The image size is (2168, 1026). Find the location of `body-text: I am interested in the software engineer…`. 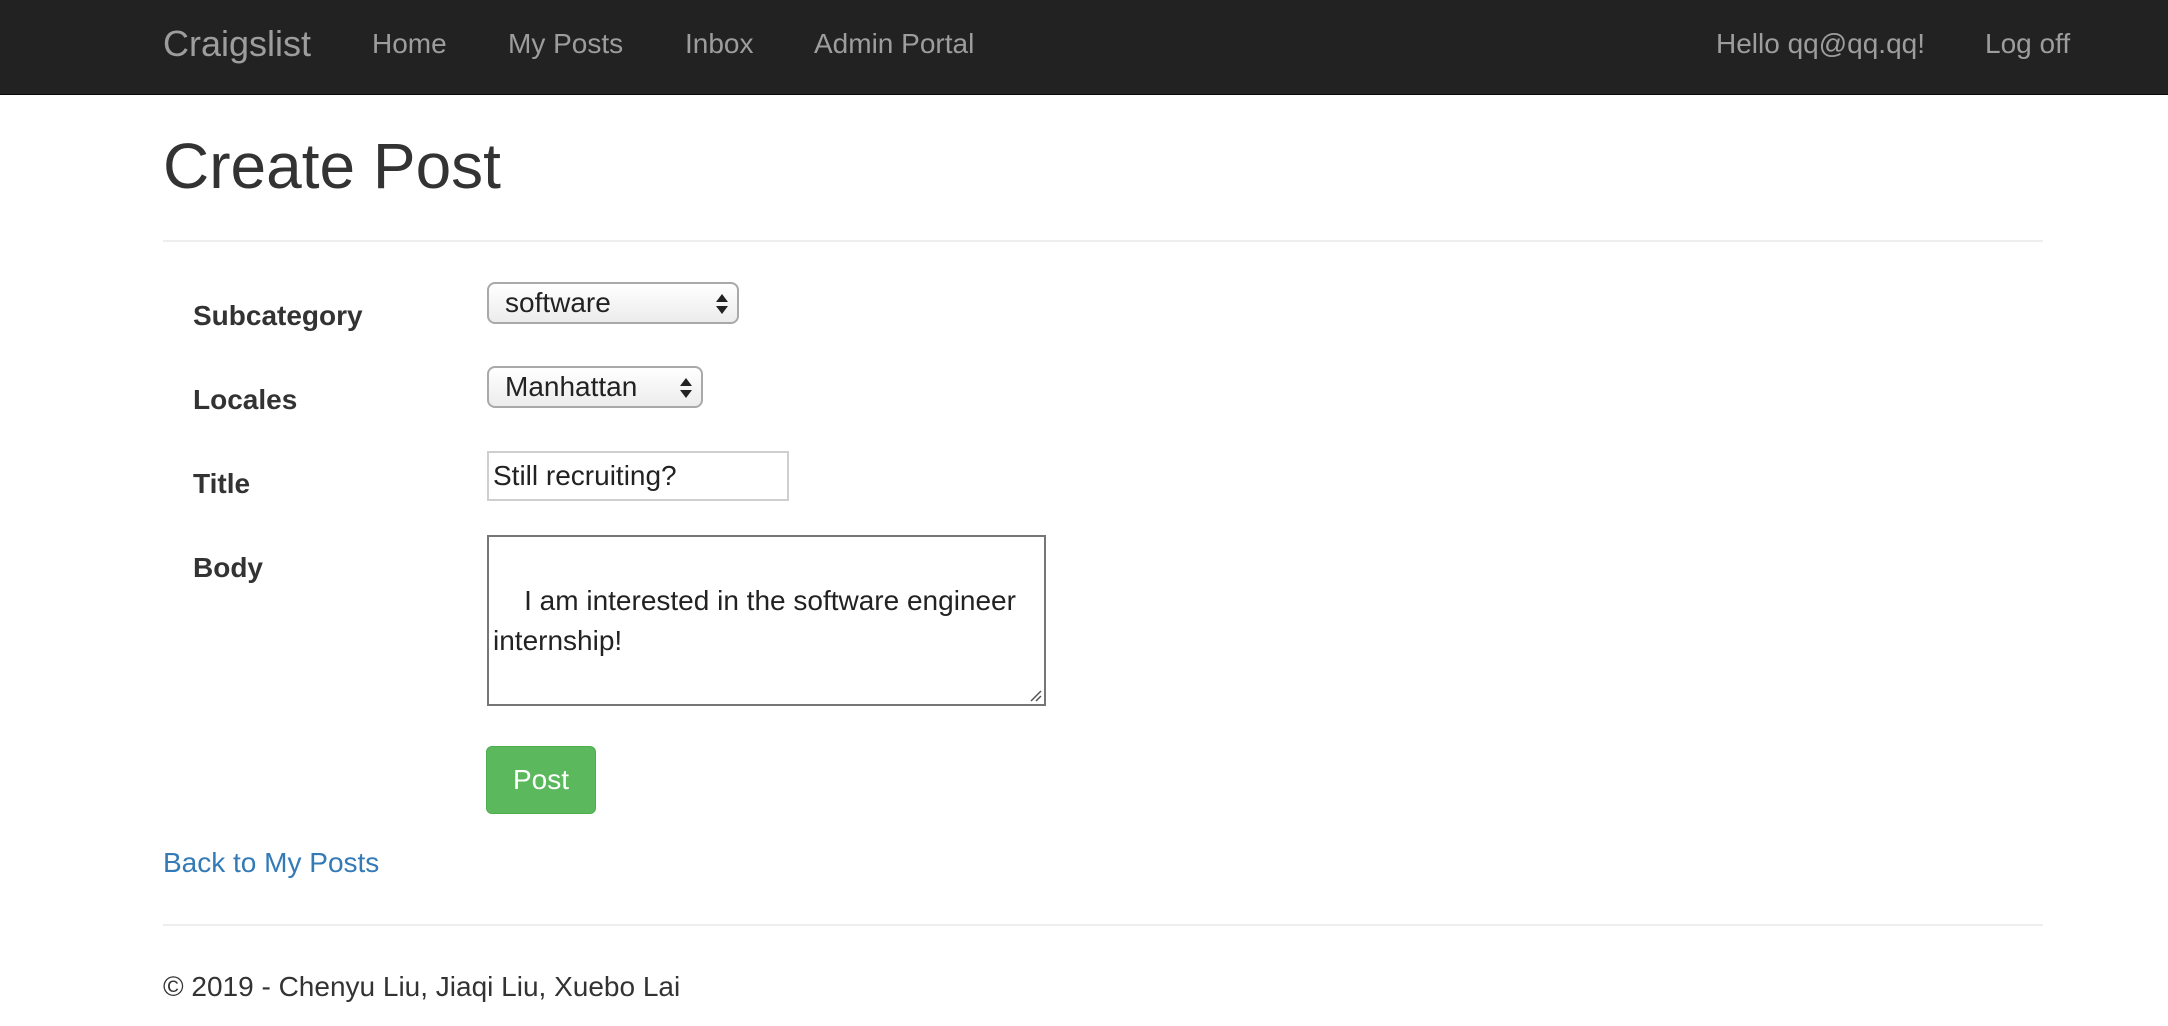

body-text: I am interested in the software engineer… is located at coordinates (758, 620).